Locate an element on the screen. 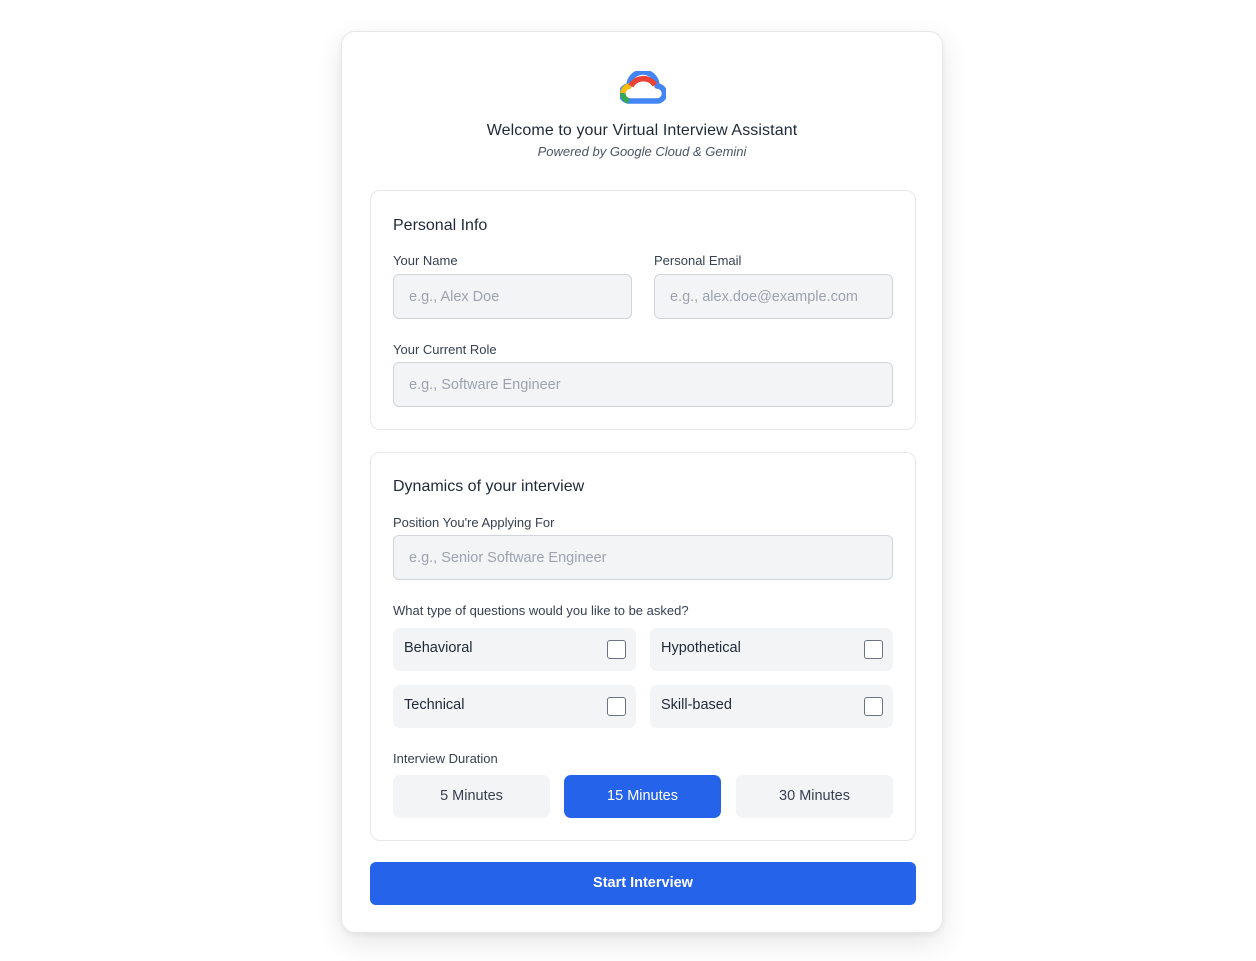  name-input is located at coordinates (512, 296).